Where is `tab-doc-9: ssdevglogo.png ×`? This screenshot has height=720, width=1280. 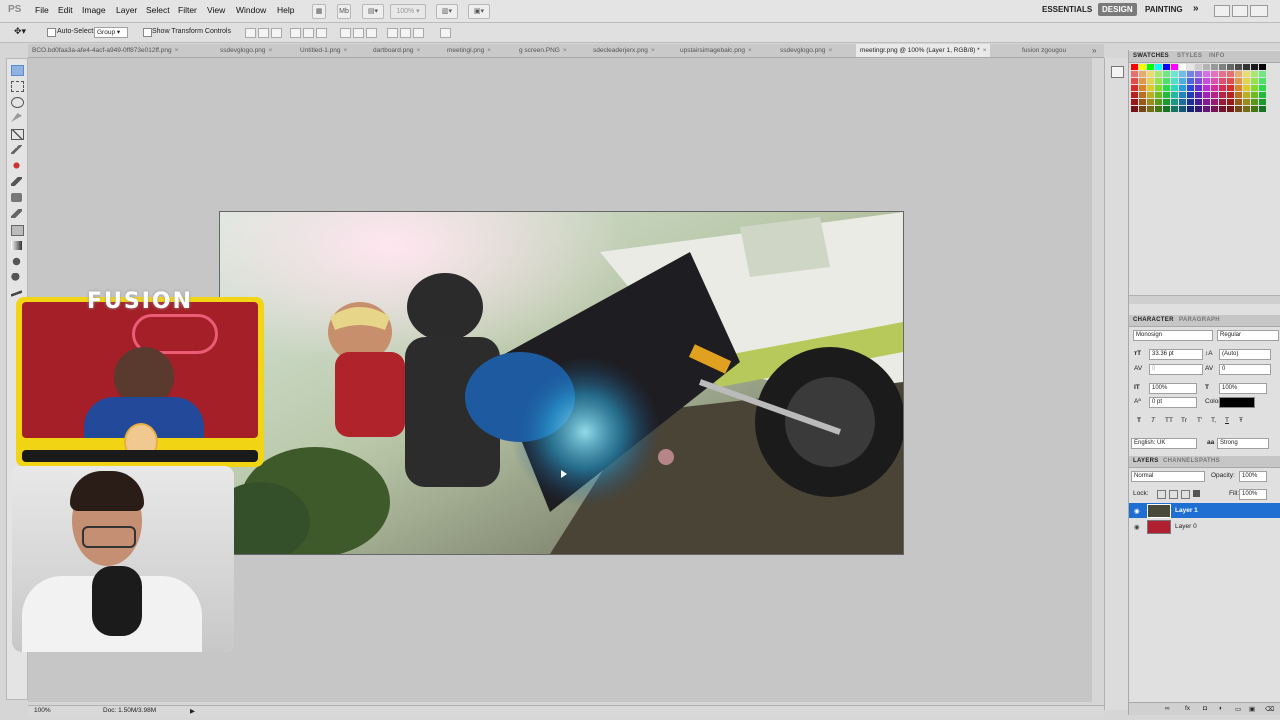
tab-doc-9: ssdevglogo.png × is located at coordinates (806, 50).